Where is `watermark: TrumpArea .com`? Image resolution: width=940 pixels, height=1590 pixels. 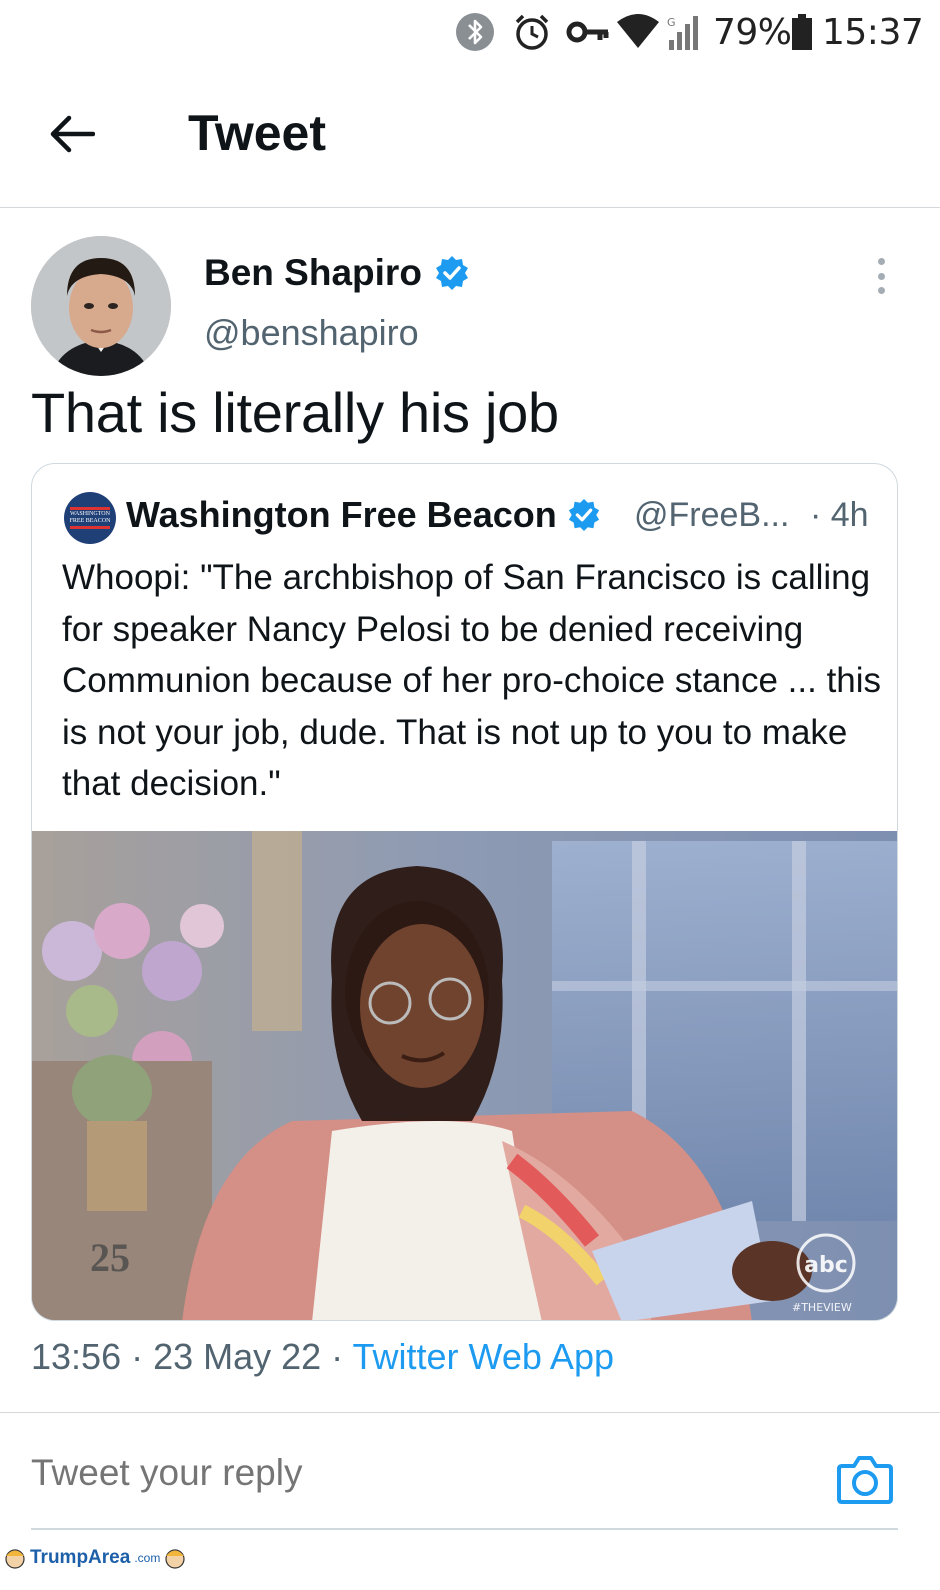
watermark: TrumpArea .com is located at coordinates (95, 1558).